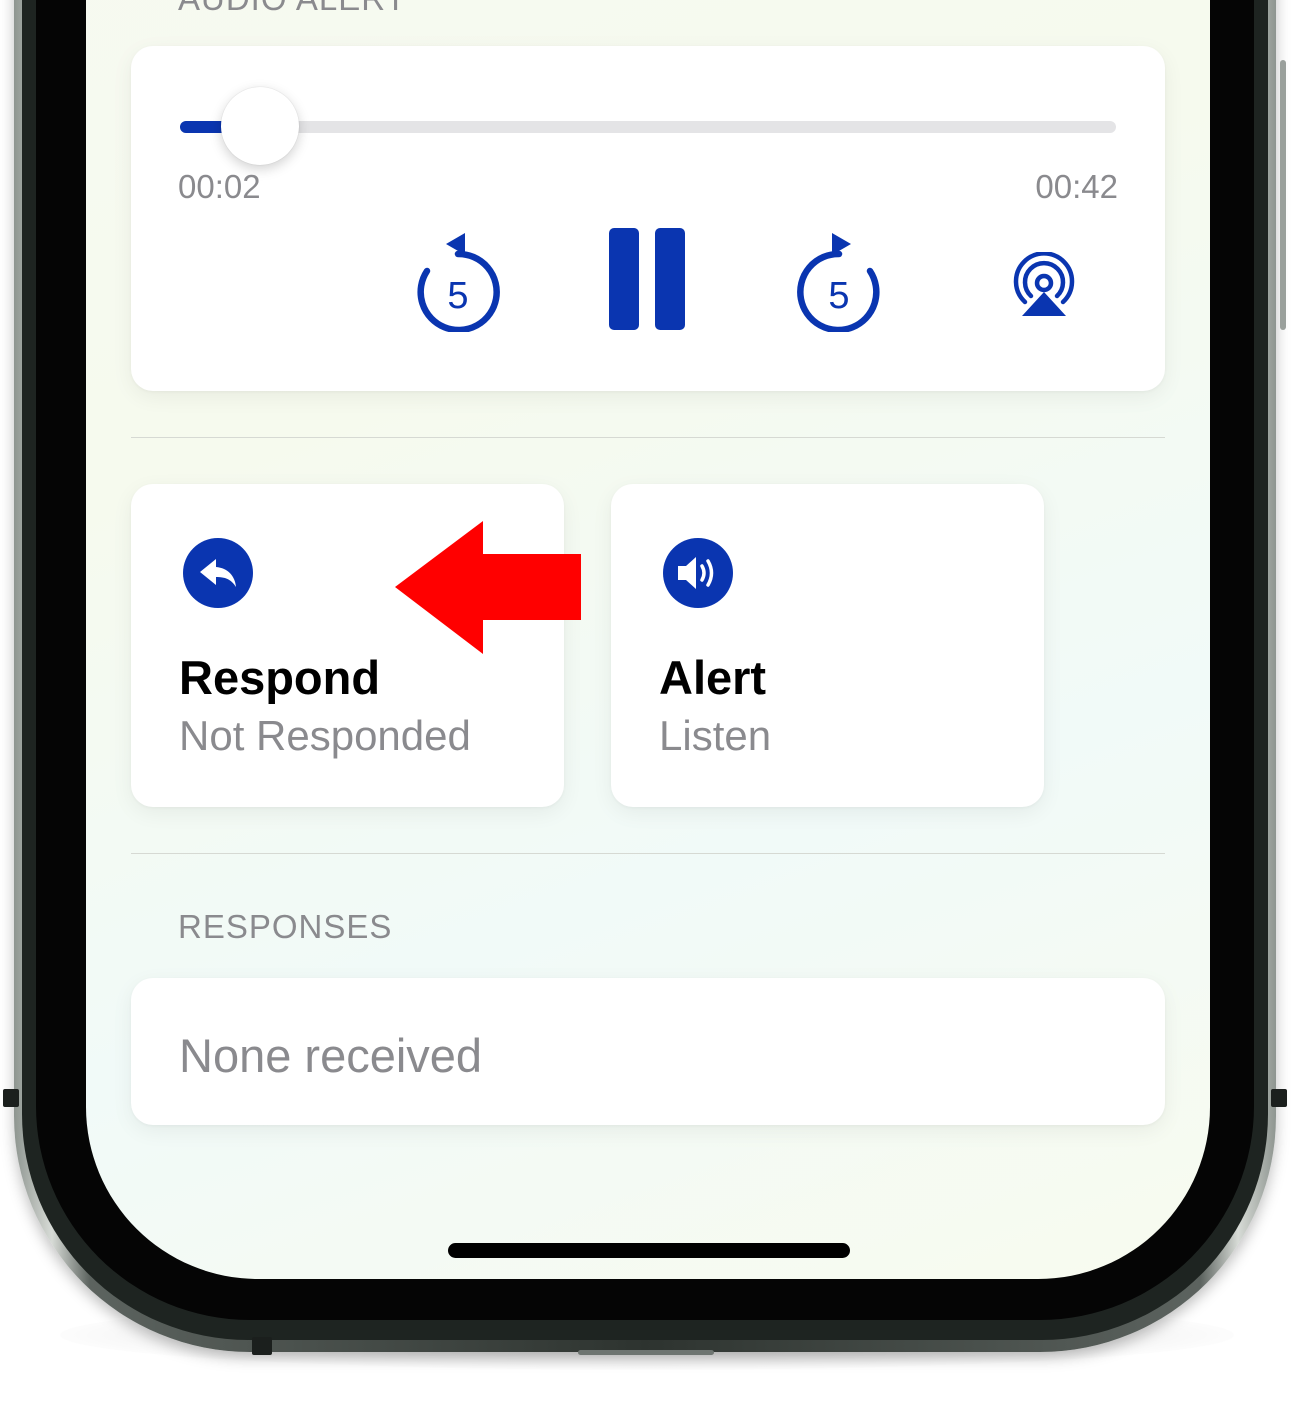 This screenshot has height=1415, width=1294. I want to click on divider-bottom, so click(648, 853).